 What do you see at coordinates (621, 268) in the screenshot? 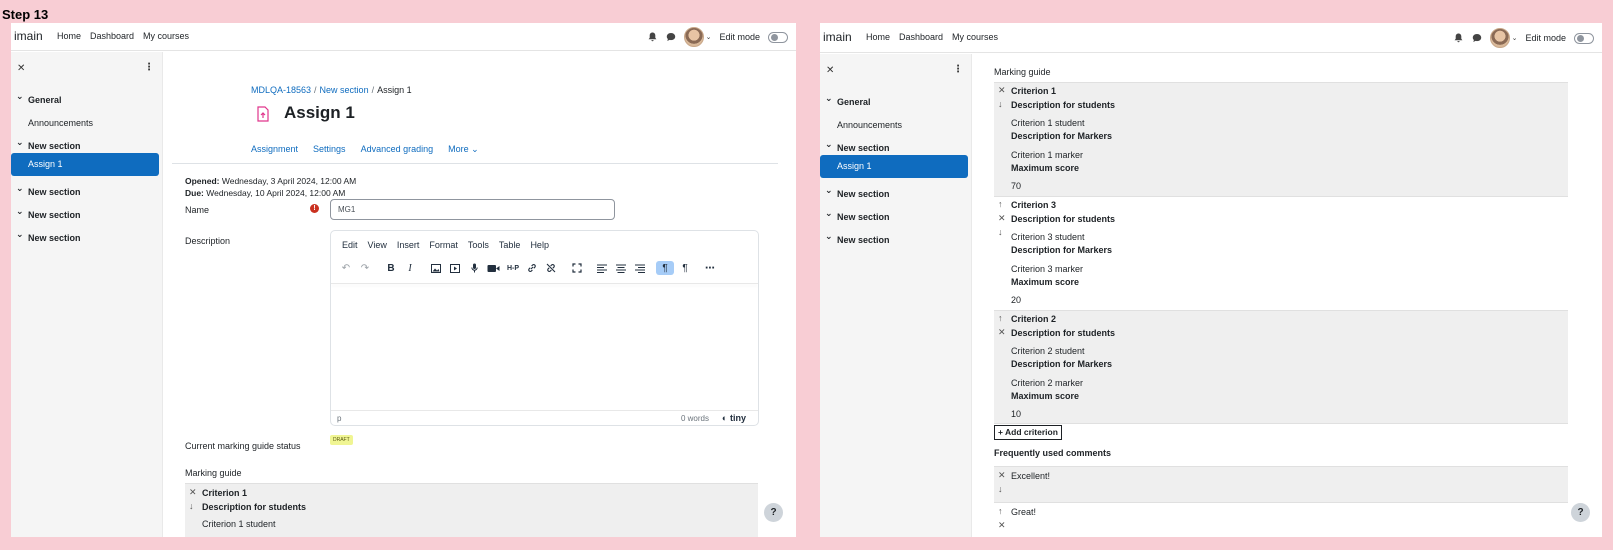
I see `align-center-icon` at bounding box center [621, 268].